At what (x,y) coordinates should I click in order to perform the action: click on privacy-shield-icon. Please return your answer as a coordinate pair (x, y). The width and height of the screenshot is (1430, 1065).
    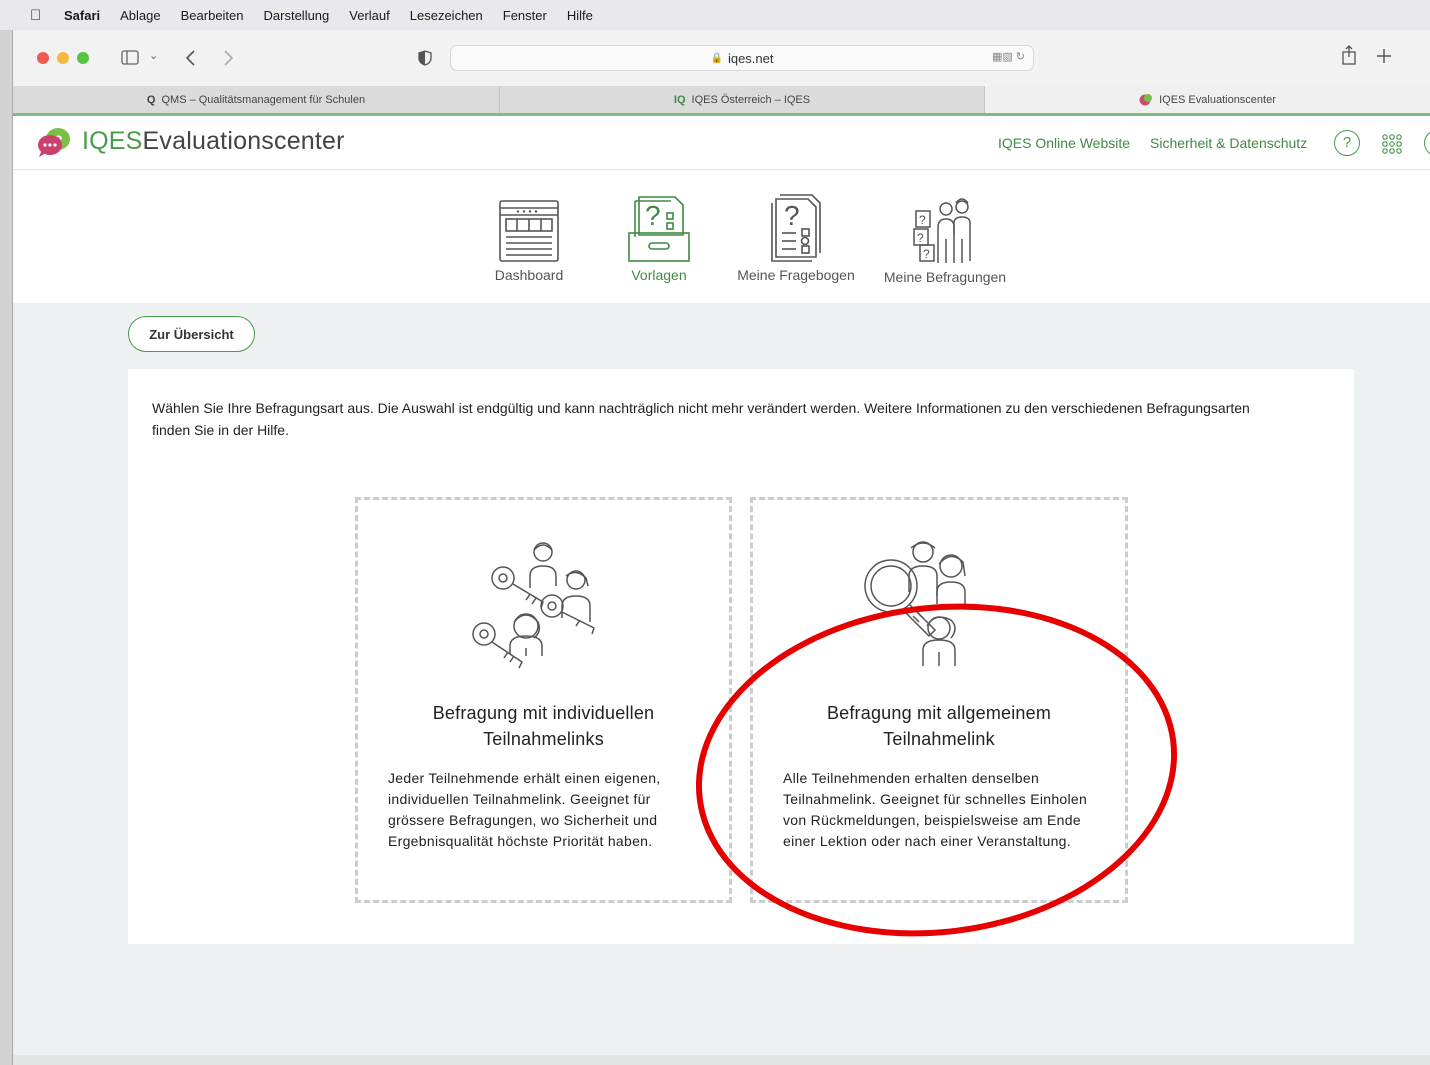
    Looking at the image, I should click on (425, 58).